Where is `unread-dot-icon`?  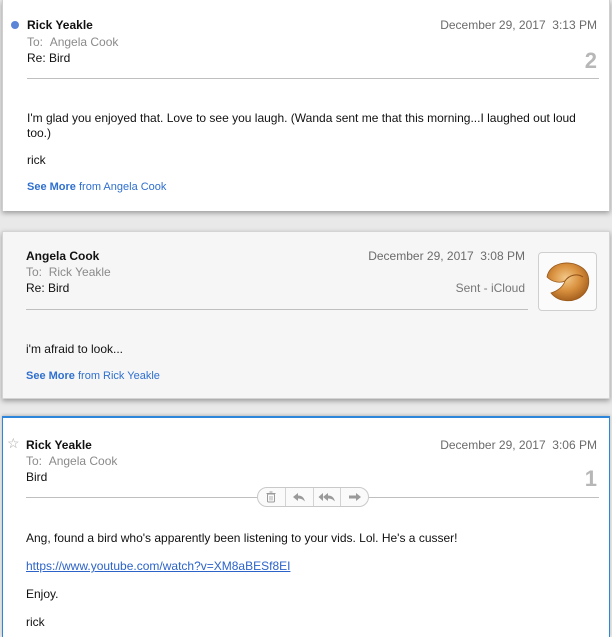 unread-dot-icon is located at coordinates (15, 25).